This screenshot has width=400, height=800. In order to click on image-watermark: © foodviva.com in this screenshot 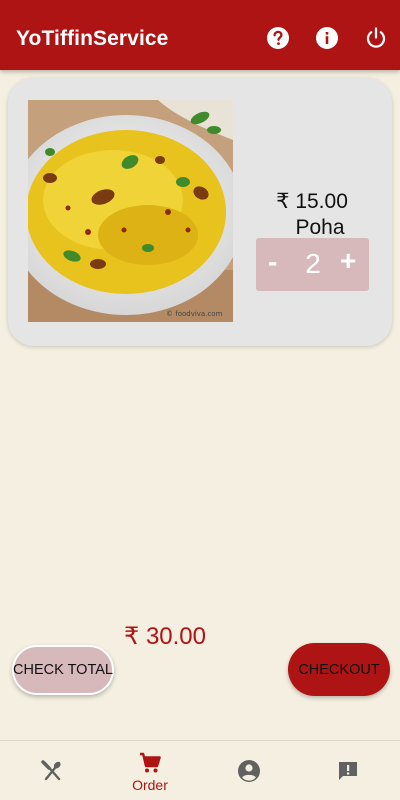, I will do `click(194, 314)`.